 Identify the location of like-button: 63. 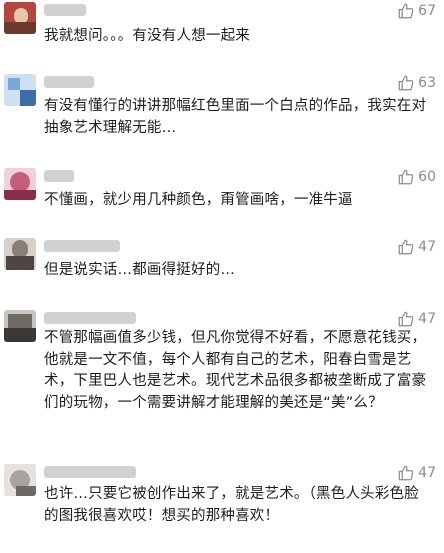
(416, 83).